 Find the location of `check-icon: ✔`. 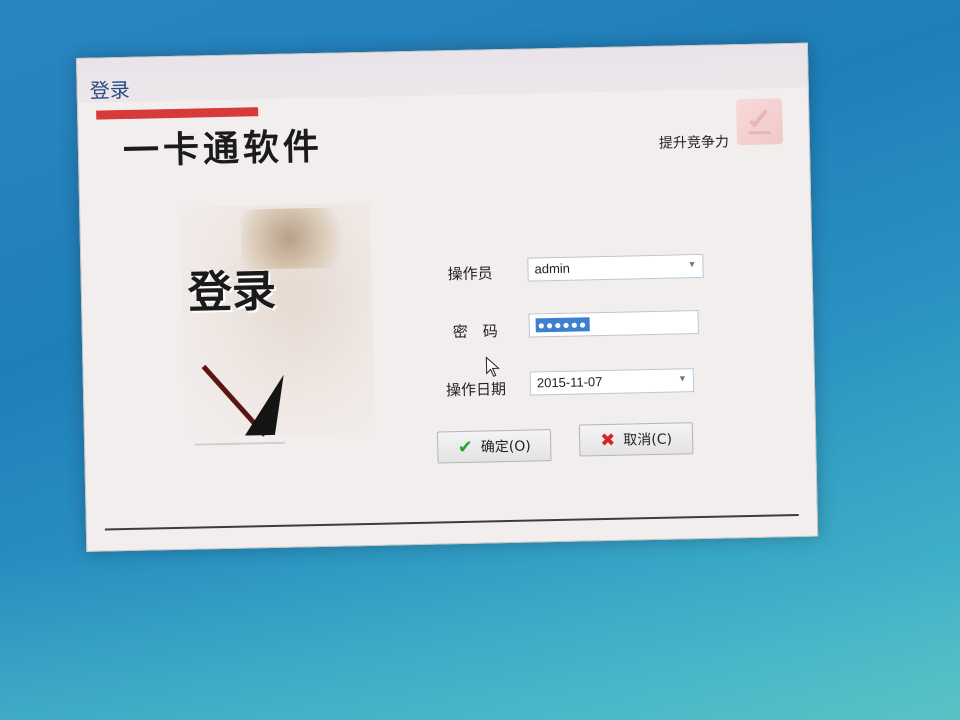

check-icon: ✔ is located at coordinates (465, 447).